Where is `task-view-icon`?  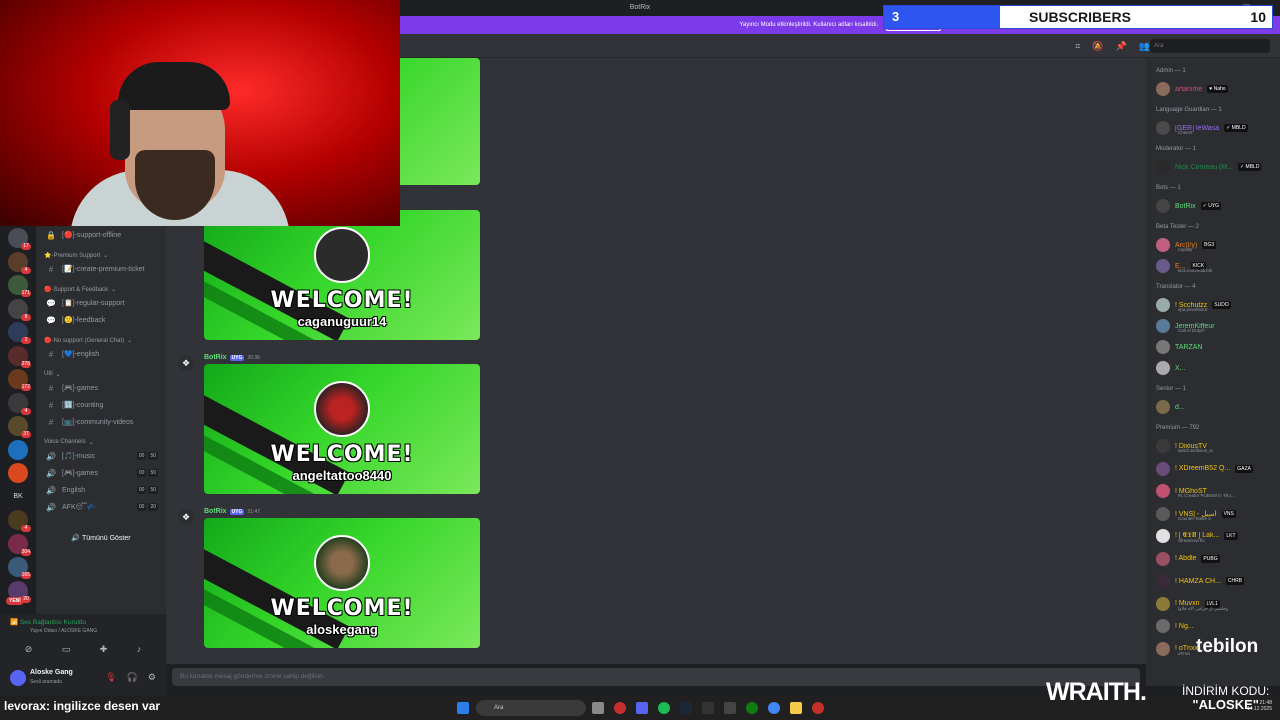
task-view-icon is located at coordinates (598, 708).